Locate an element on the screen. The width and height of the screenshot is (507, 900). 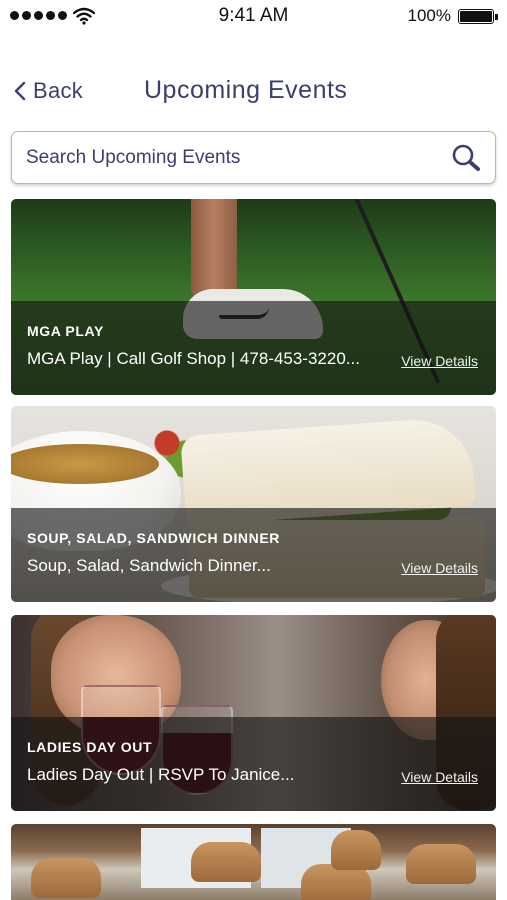
search-bar is located at coordinates (253, 157).